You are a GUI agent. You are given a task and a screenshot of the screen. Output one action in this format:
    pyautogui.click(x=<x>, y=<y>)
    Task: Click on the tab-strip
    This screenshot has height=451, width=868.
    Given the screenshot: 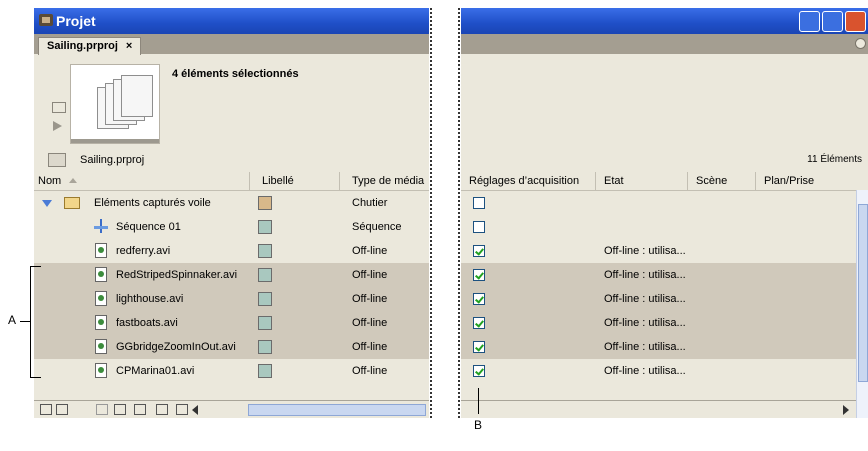 What is the action you would take?
    pyautogui.click(x=664, y=44)
    